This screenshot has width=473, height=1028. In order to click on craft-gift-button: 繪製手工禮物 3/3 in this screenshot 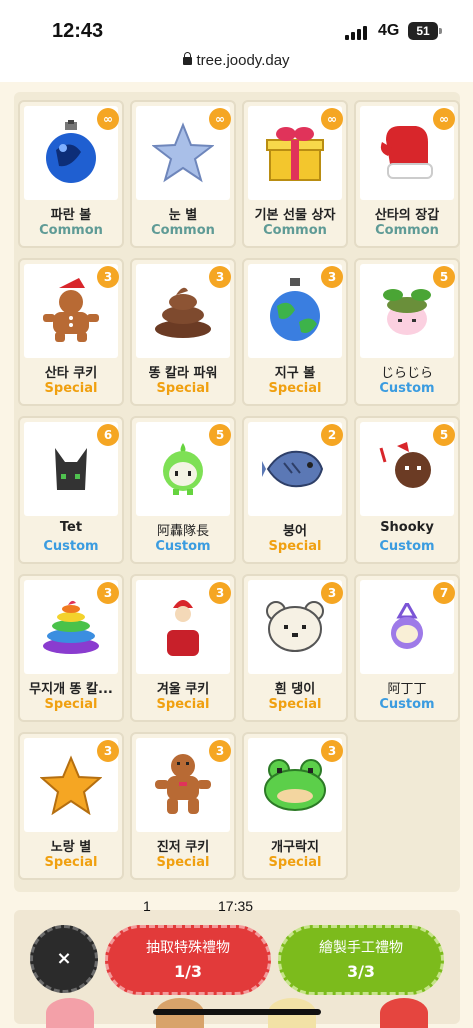, I will do `click(361, 960)`.